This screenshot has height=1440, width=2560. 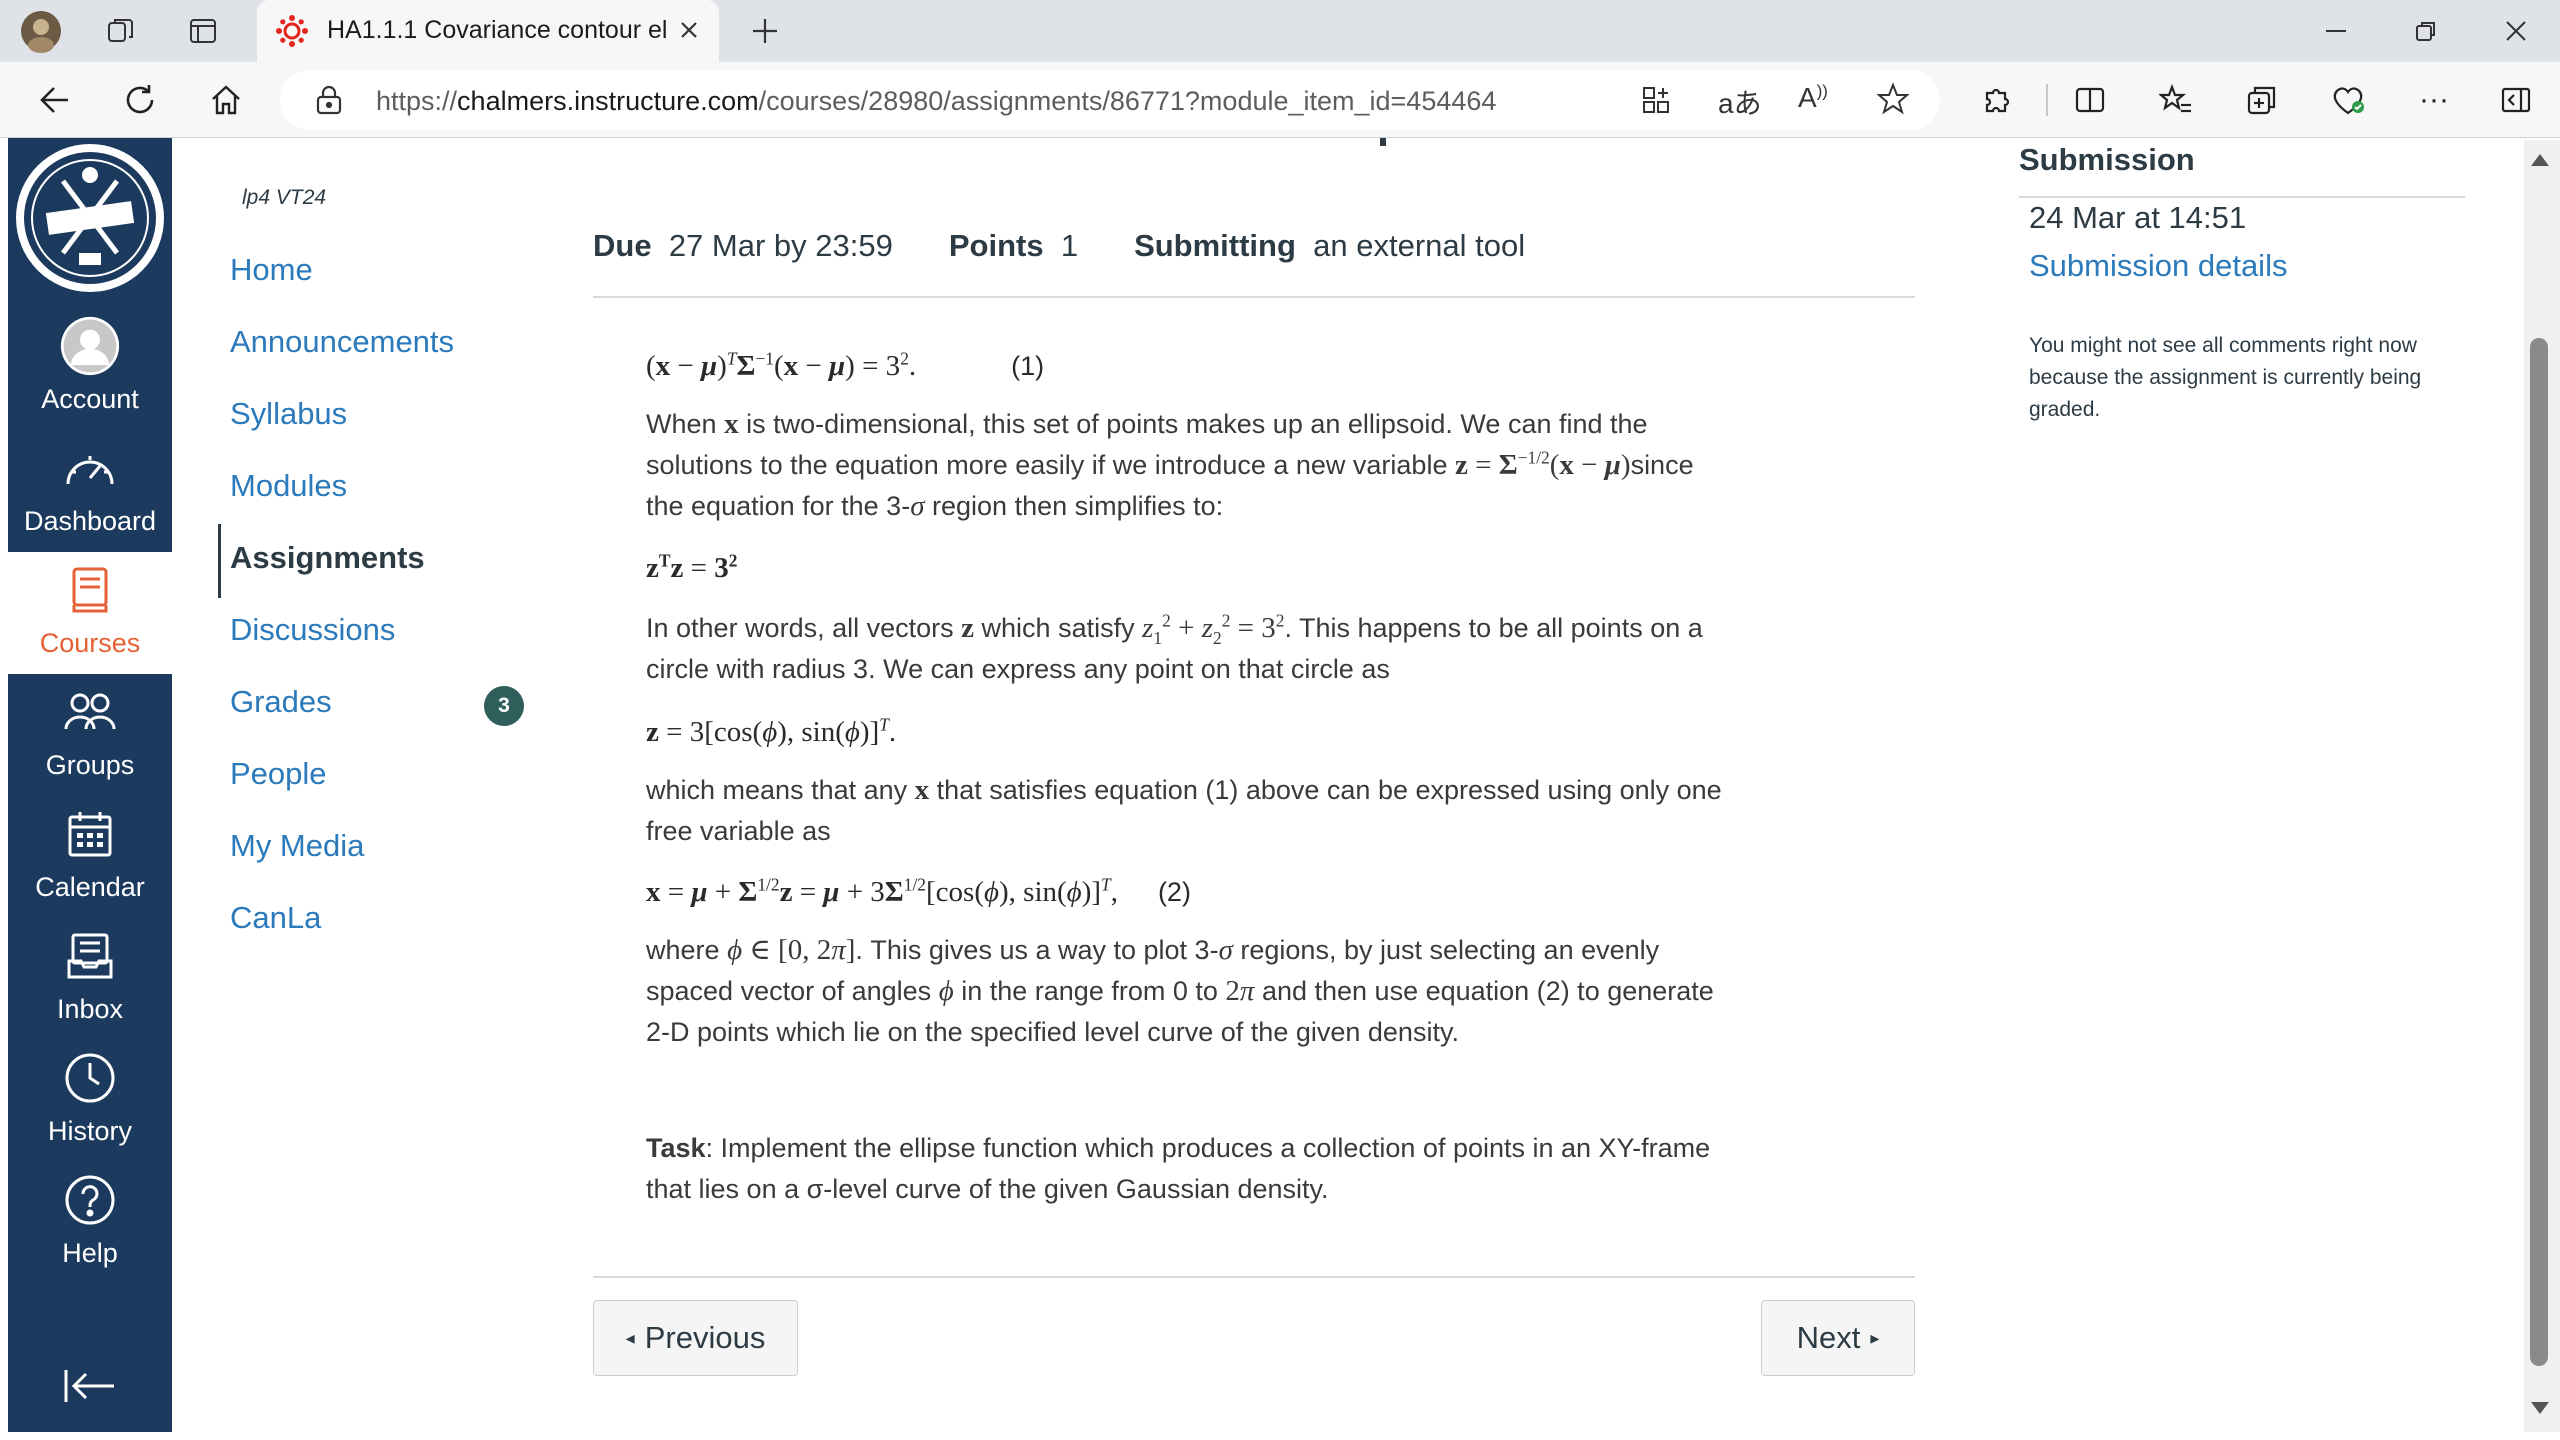 I want to click on global-nav-inbox: Inbox, so click(x=90, y=979).